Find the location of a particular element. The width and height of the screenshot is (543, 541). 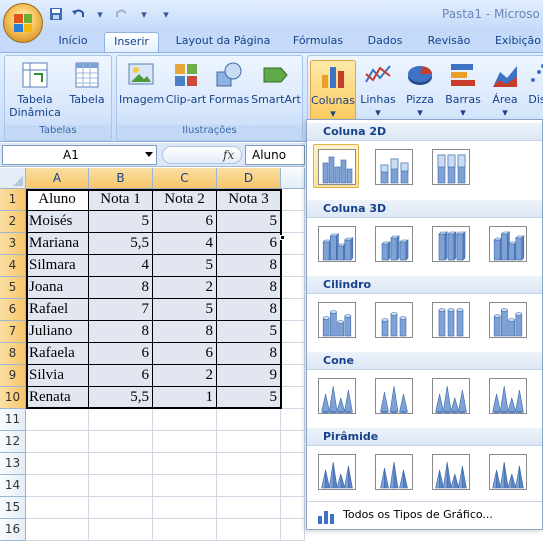

redo-icon is located at coordinates (122, 14).